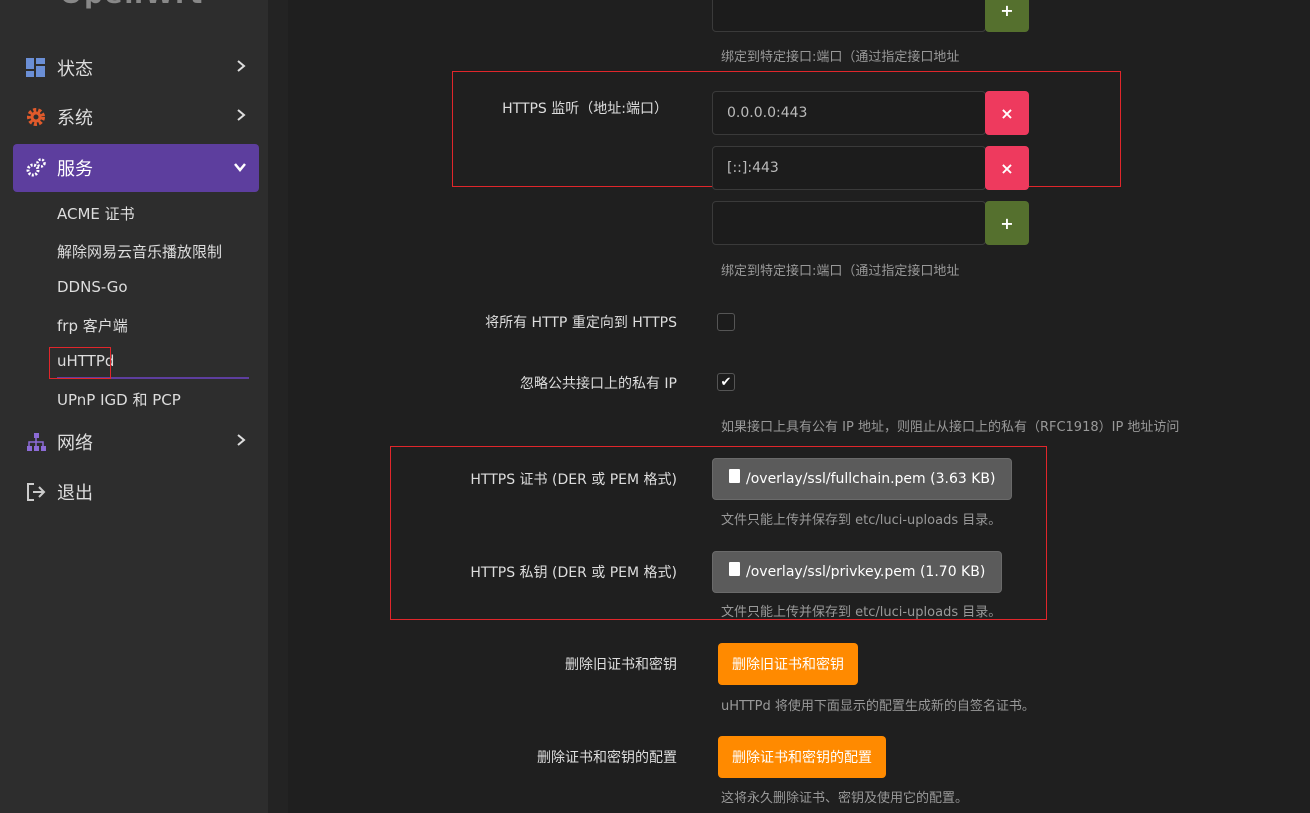 The width and height of the screenshot is (1310, 813). Describe the element at coordinates (36, 168) in the screenshot. I see `gears-icon` at that location.